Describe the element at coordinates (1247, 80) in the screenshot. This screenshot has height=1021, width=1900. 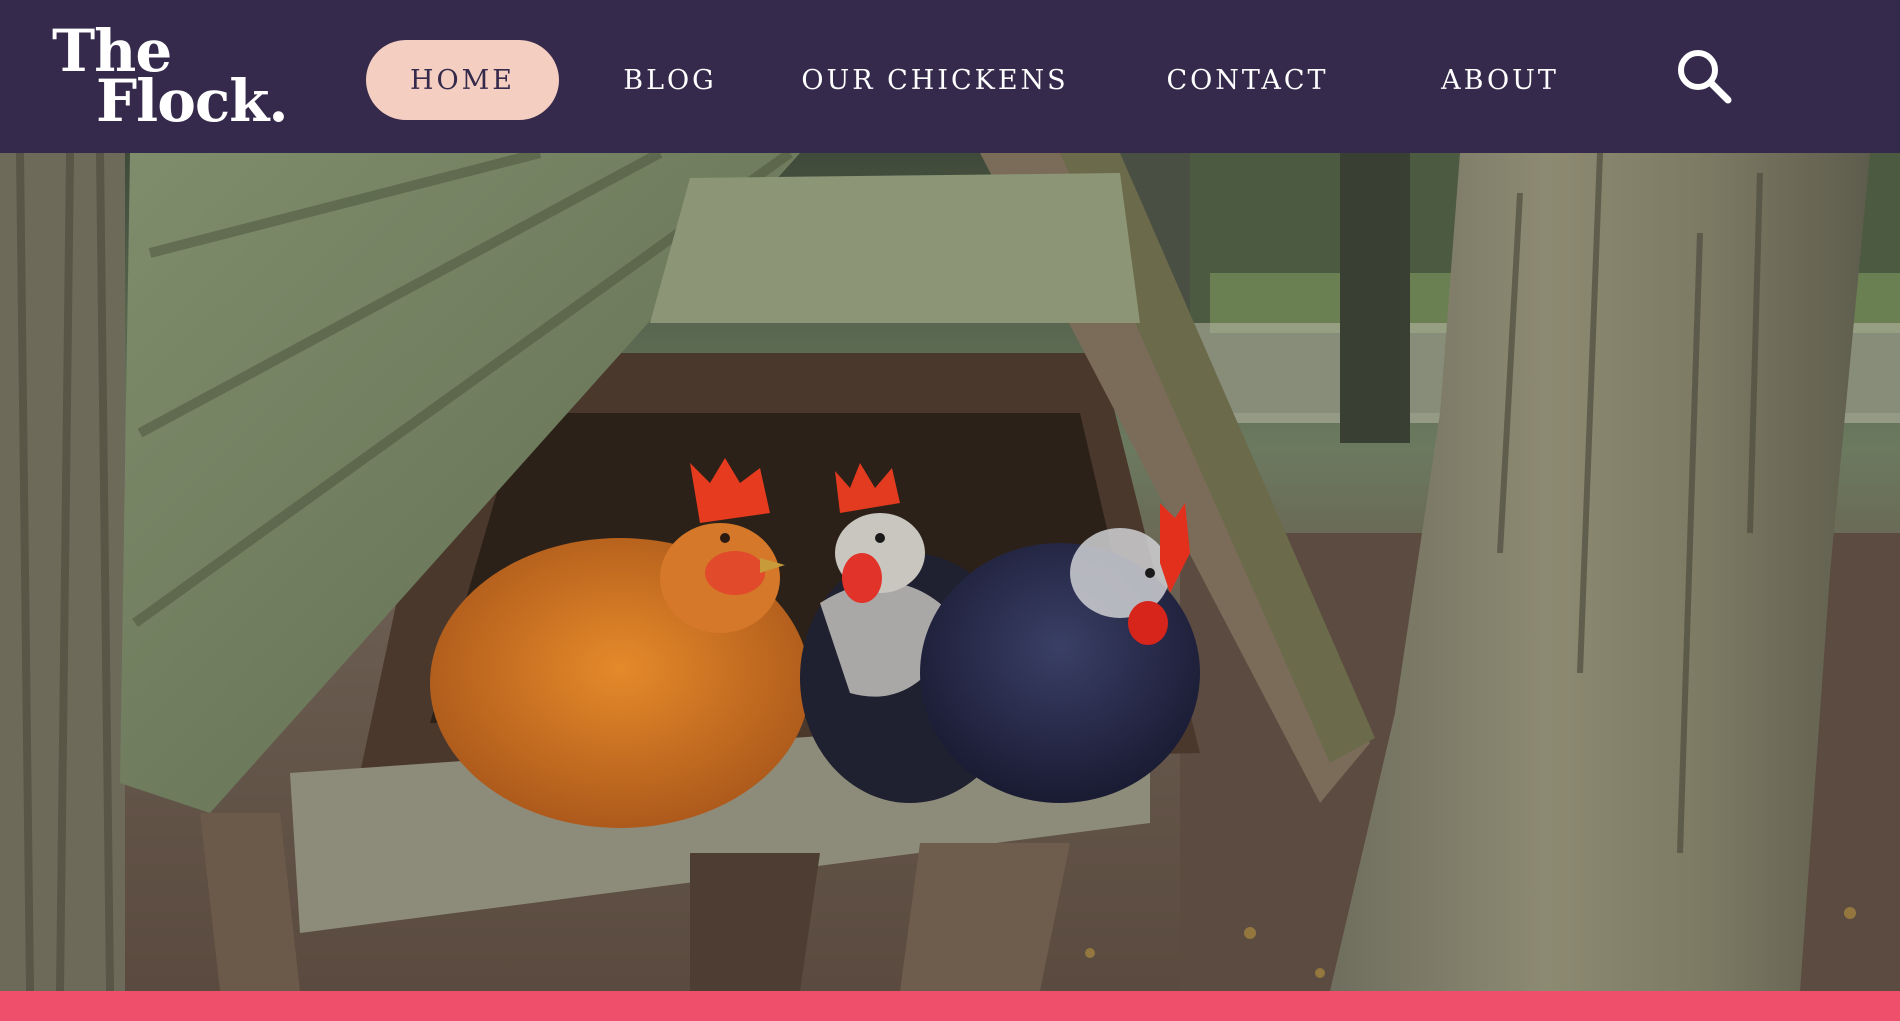
I see `nav-item-contact: CONTACT` at that location.